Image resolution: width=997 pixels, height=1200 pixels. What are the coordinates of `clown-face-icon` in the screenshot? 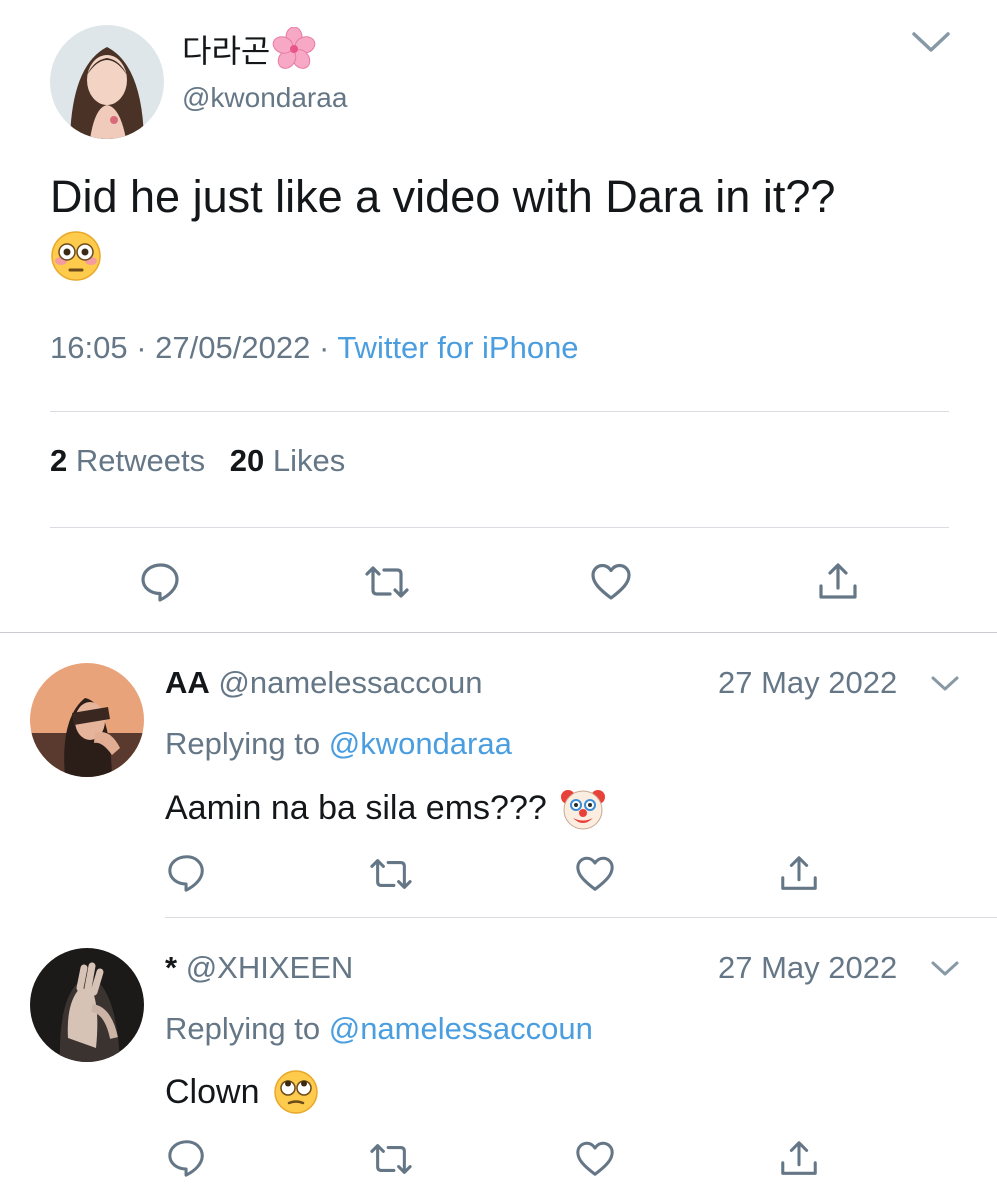 It's located at (583, 808).